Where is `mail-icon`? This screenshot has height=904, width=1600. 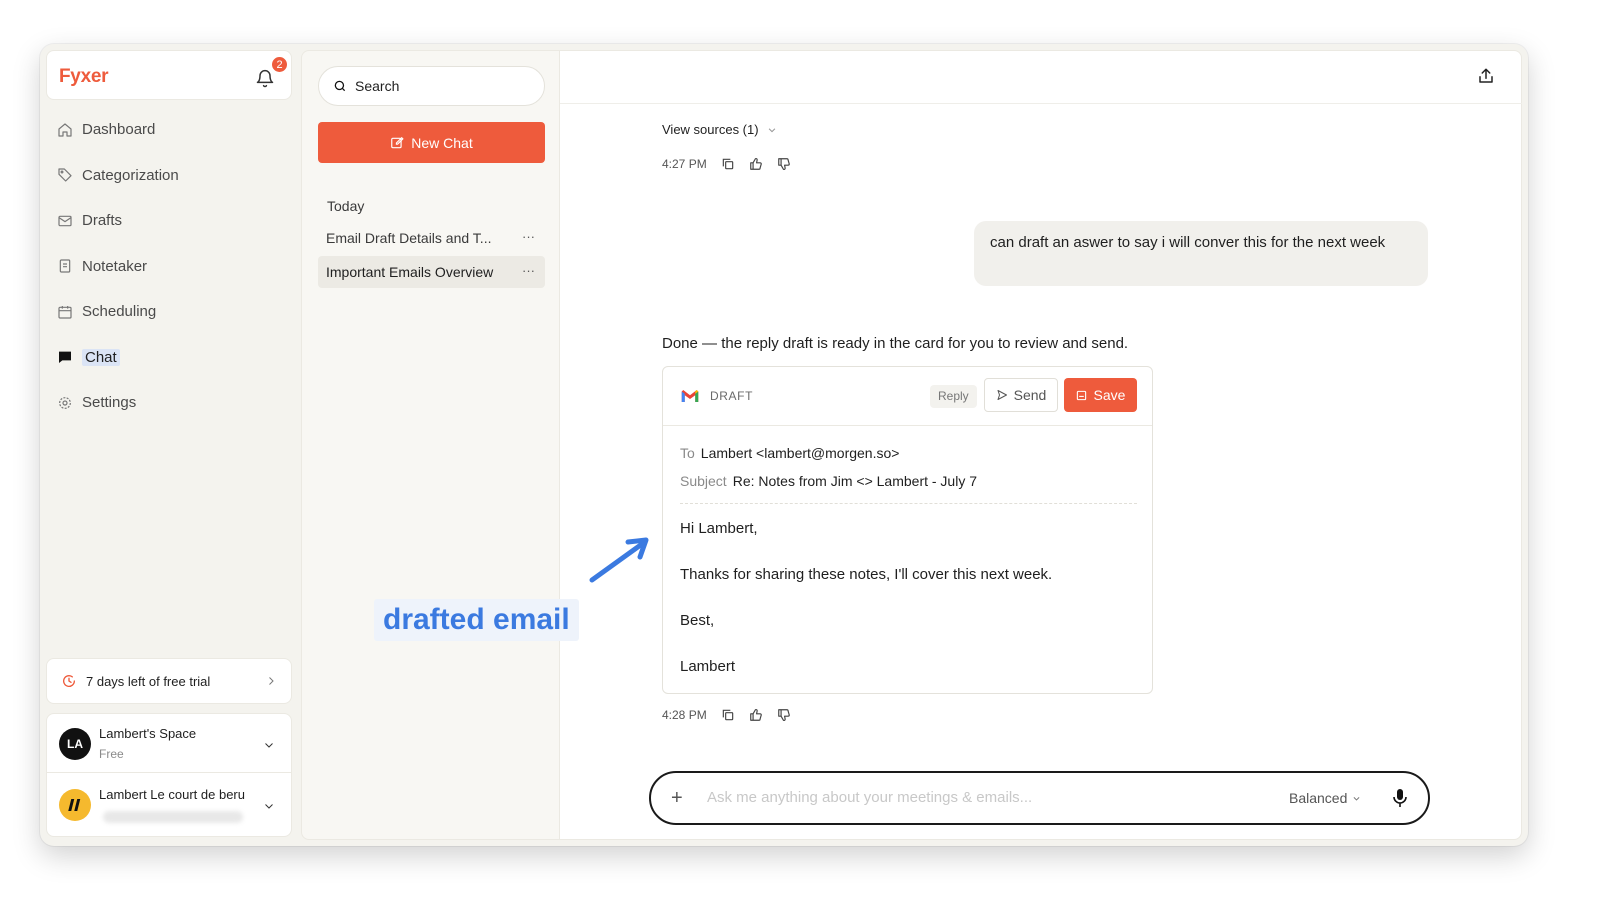 mail-icon is located at coordinates (65, 221).